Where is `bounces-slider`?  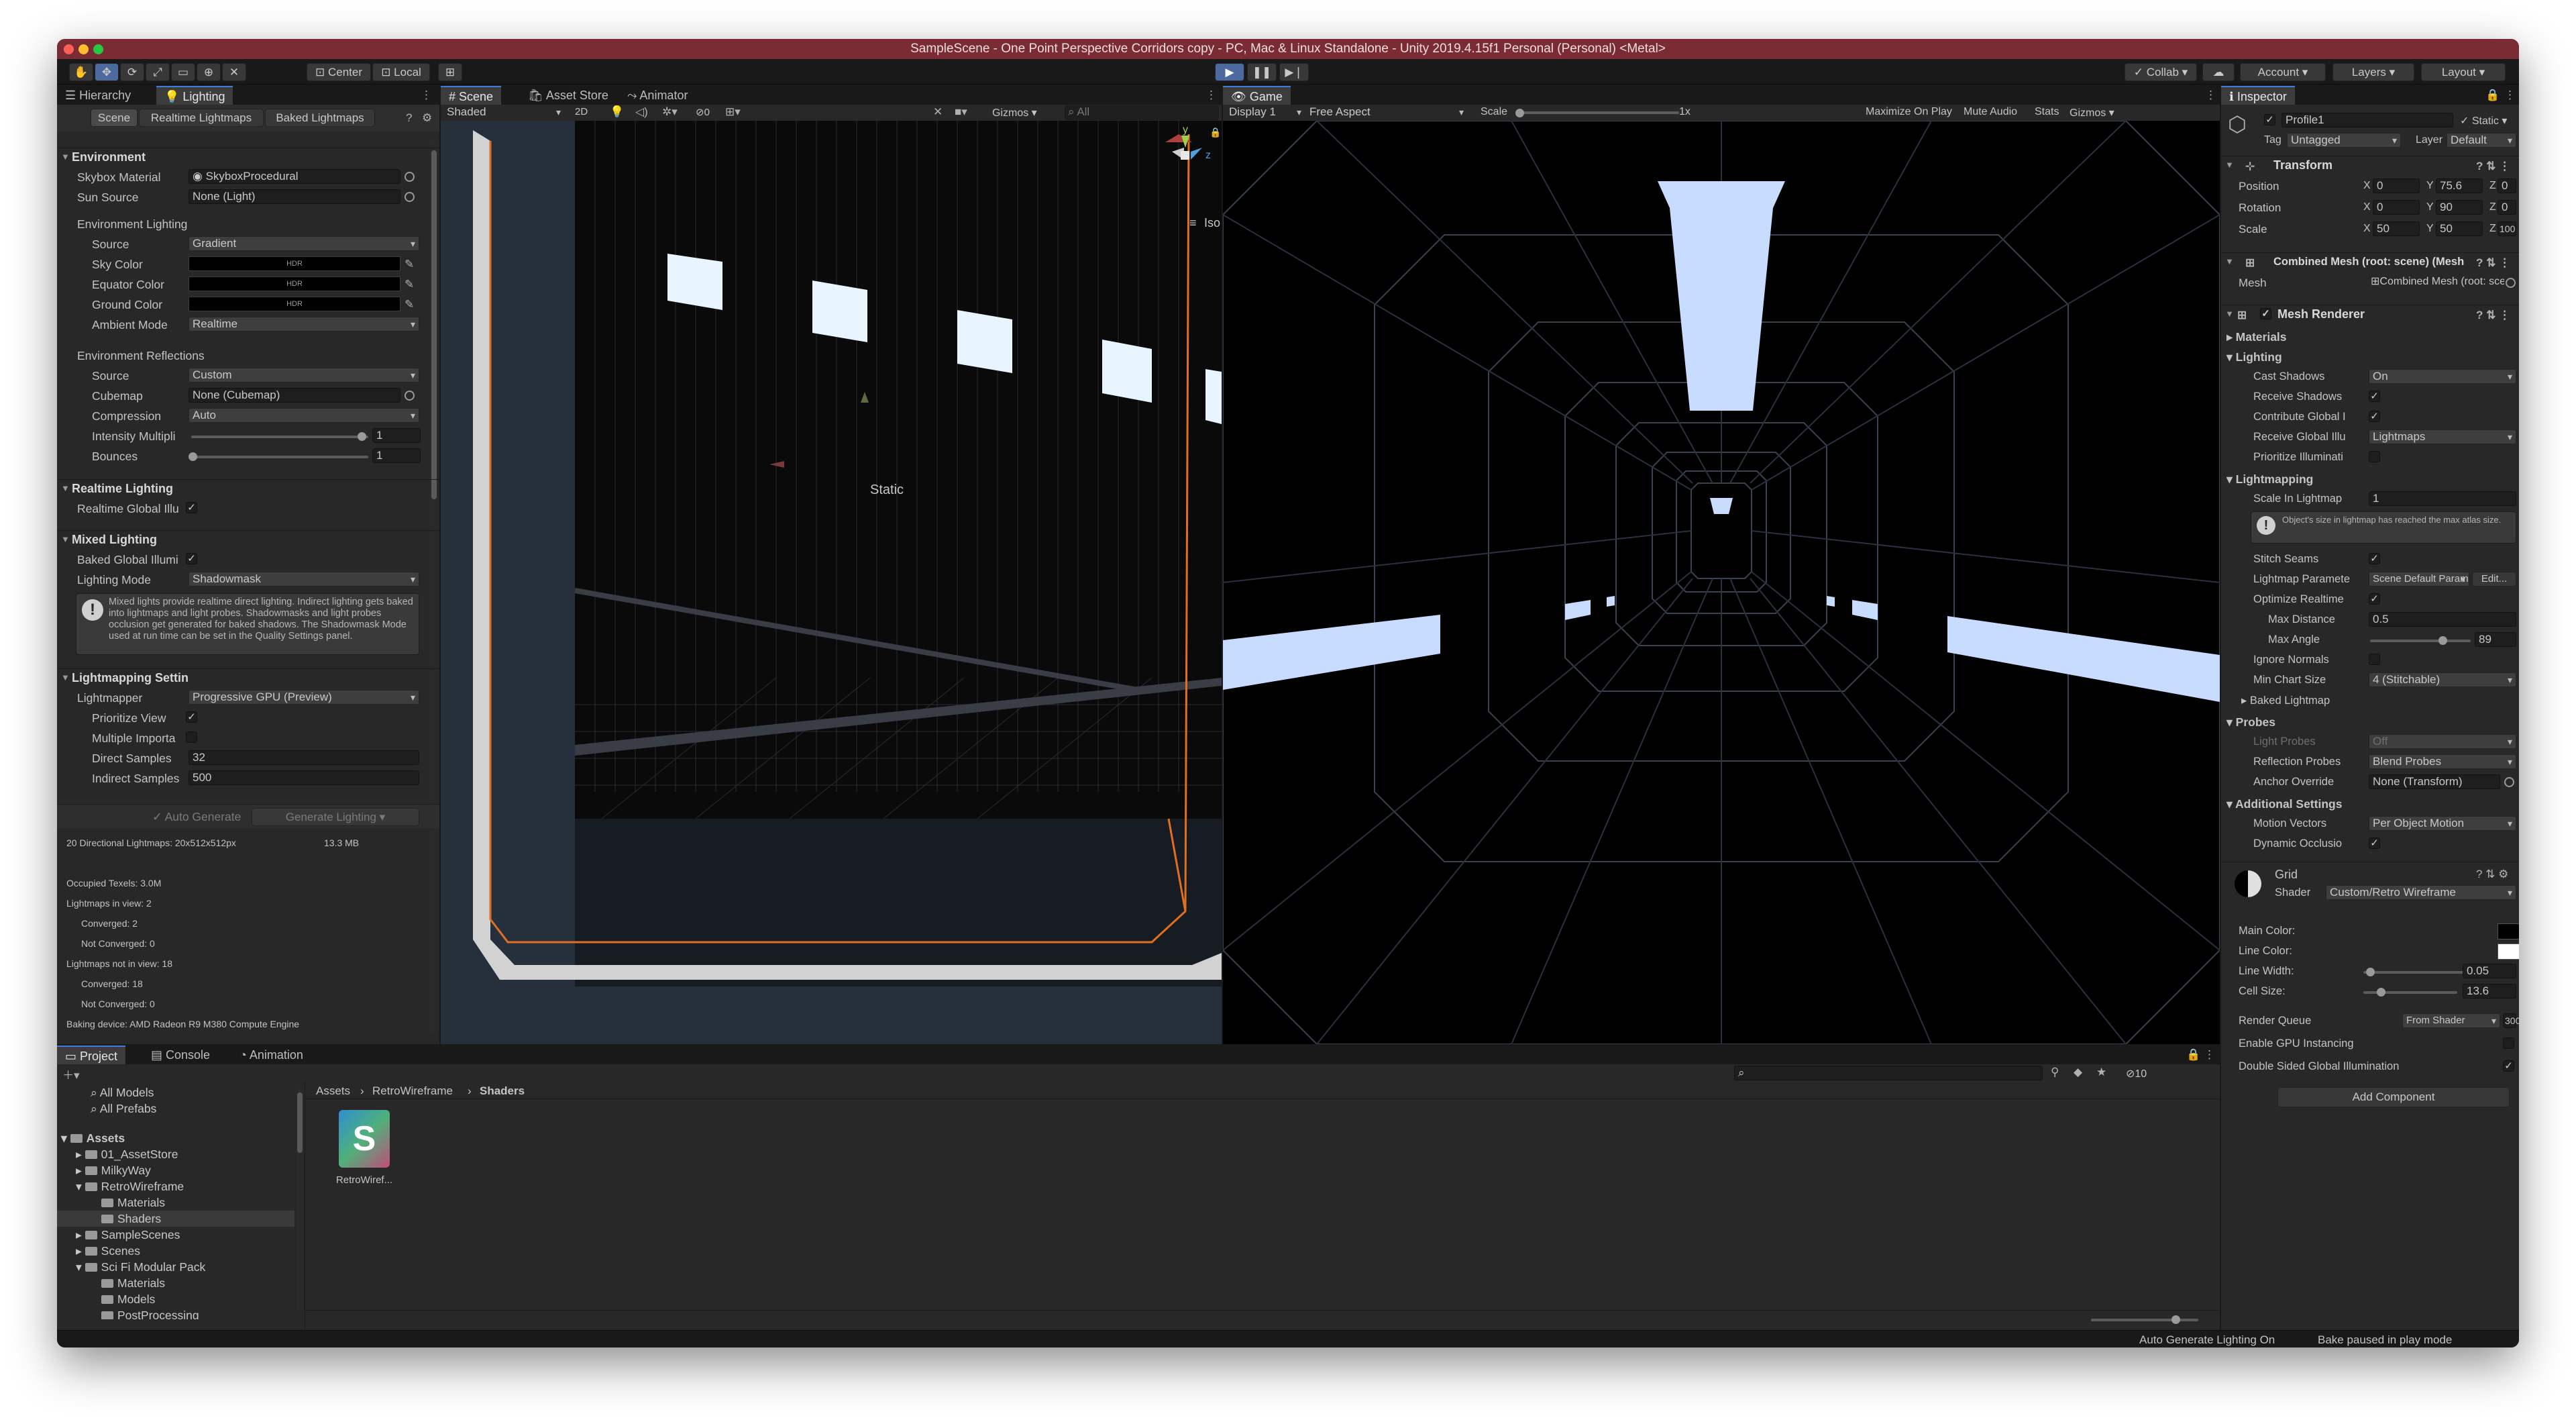
bounces-slider is located at coordinates (279, 457).